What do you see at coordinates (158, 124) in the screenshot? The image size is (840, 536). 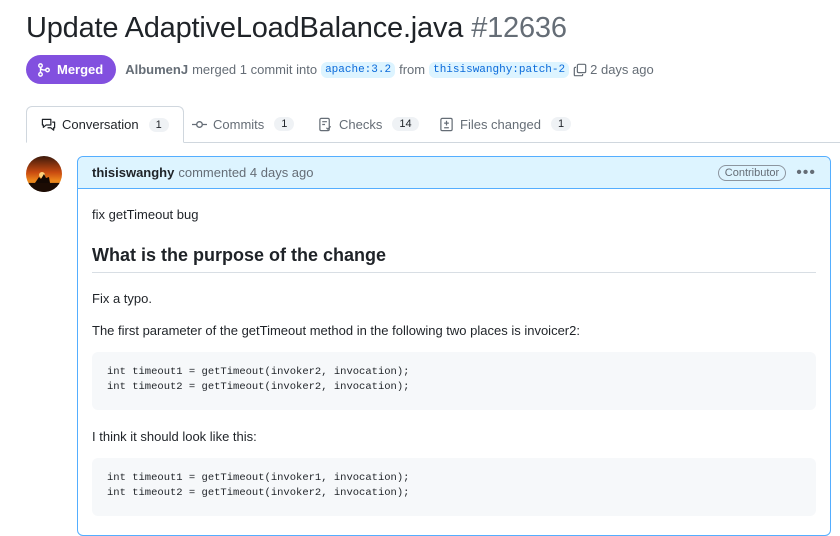 I see `tab-conversation-count: 1` at bounding box center [158, 124].